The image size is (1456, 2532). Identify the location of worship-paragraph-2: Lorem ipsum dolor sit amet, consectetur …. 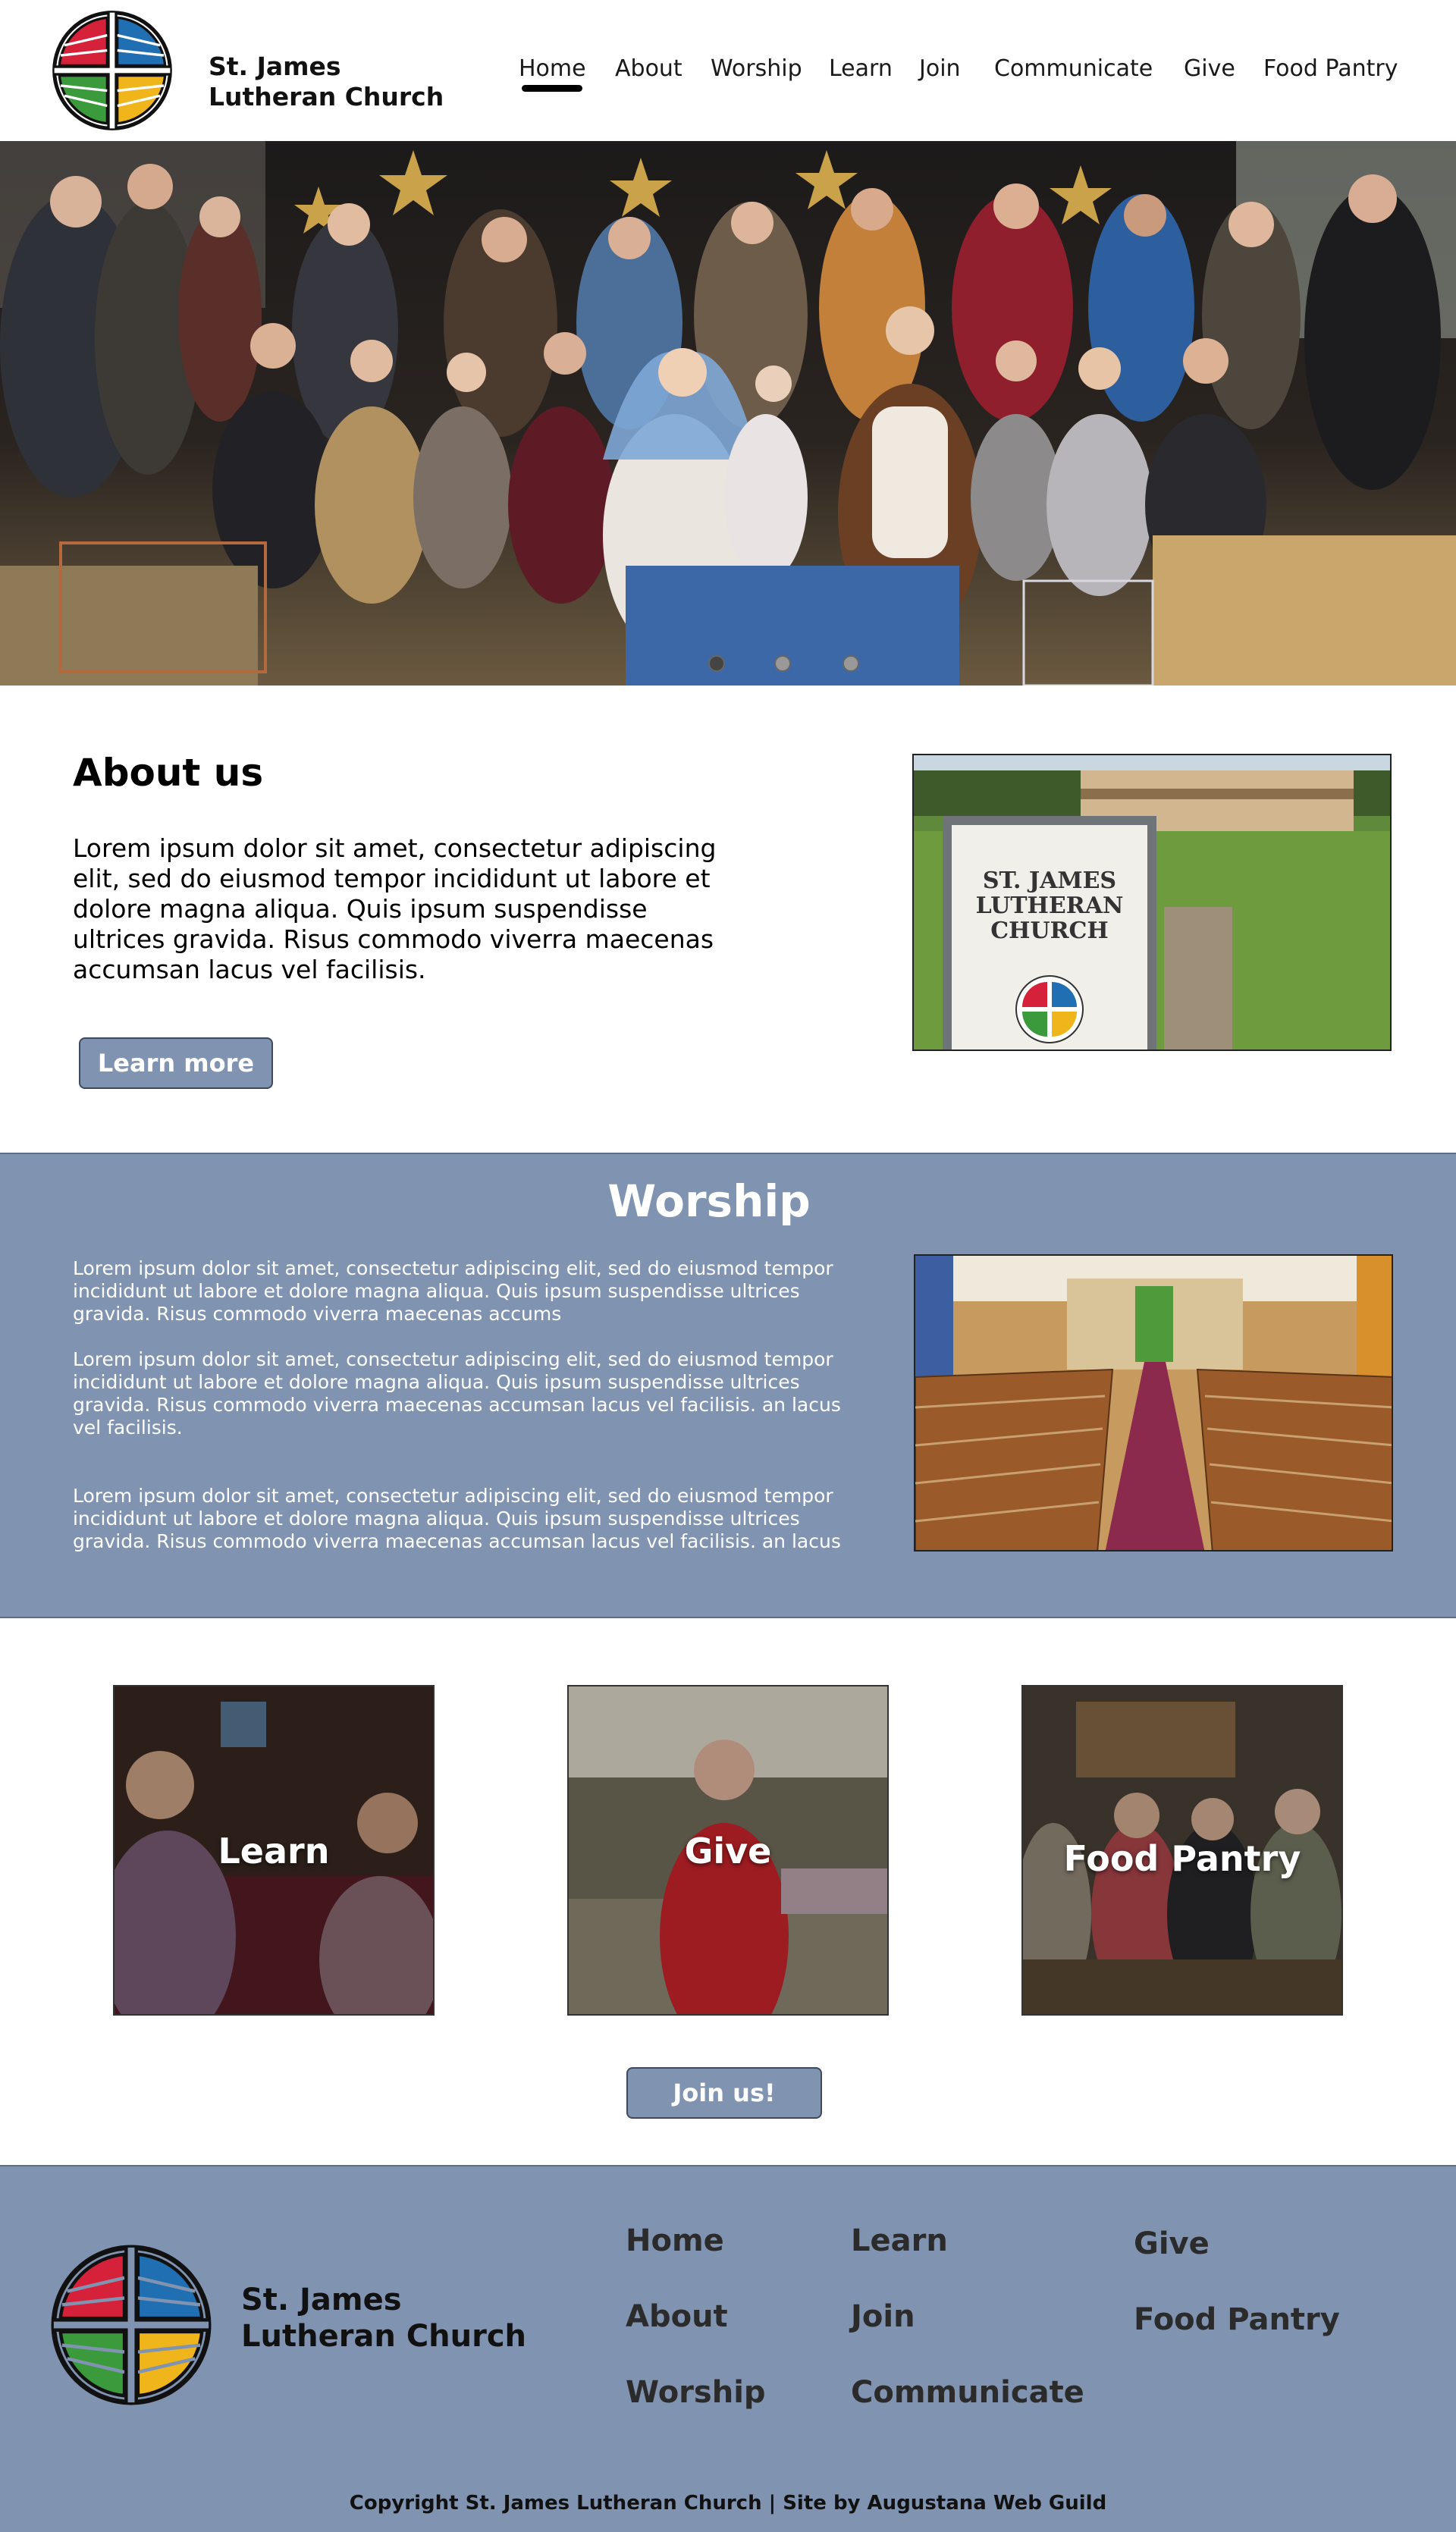
(457, 1393).